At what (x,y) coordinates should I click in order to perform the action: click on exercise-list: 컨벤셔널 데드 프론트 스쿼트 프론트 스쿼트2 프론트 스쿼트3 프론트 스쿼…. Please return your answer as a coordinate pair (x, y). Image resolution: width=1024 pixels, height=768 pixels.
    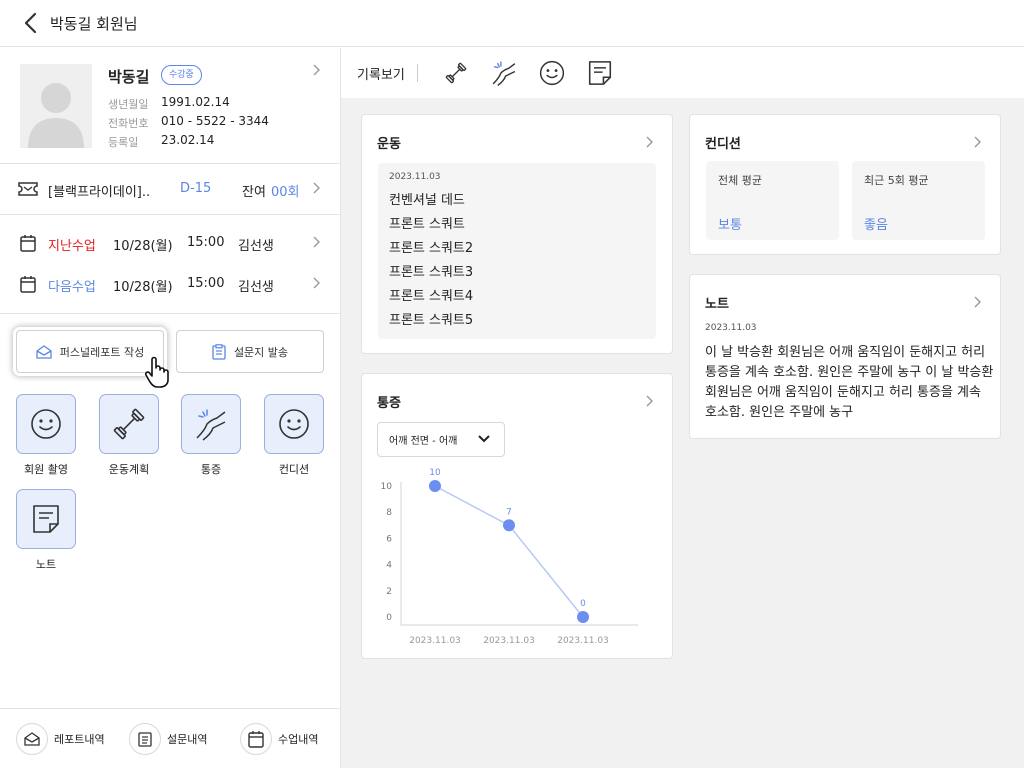
    Looking at the image, I should click on (431, 265).